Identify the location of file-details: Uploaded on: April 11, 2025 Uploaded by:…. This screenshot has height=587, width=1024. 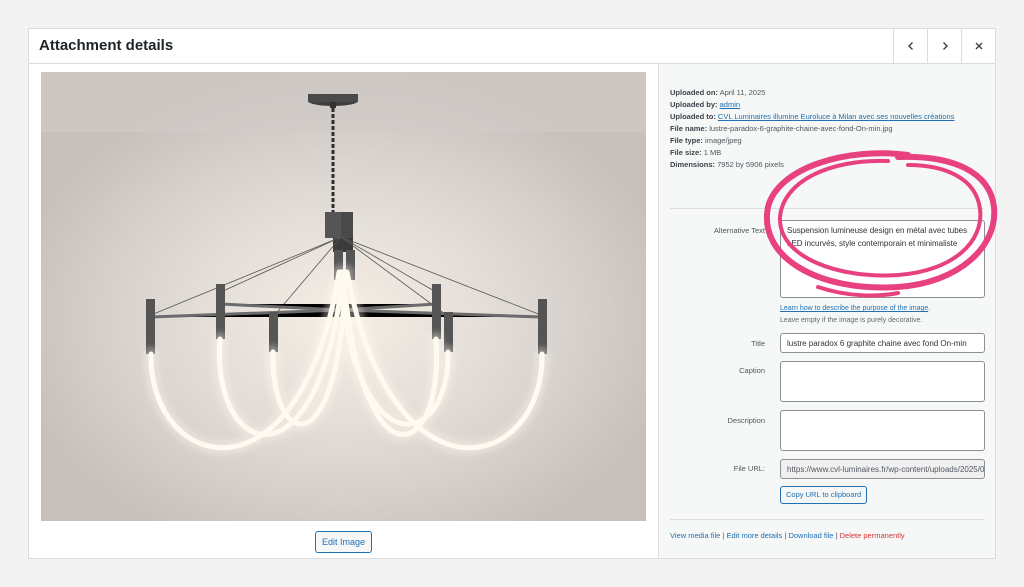
(812, 129).